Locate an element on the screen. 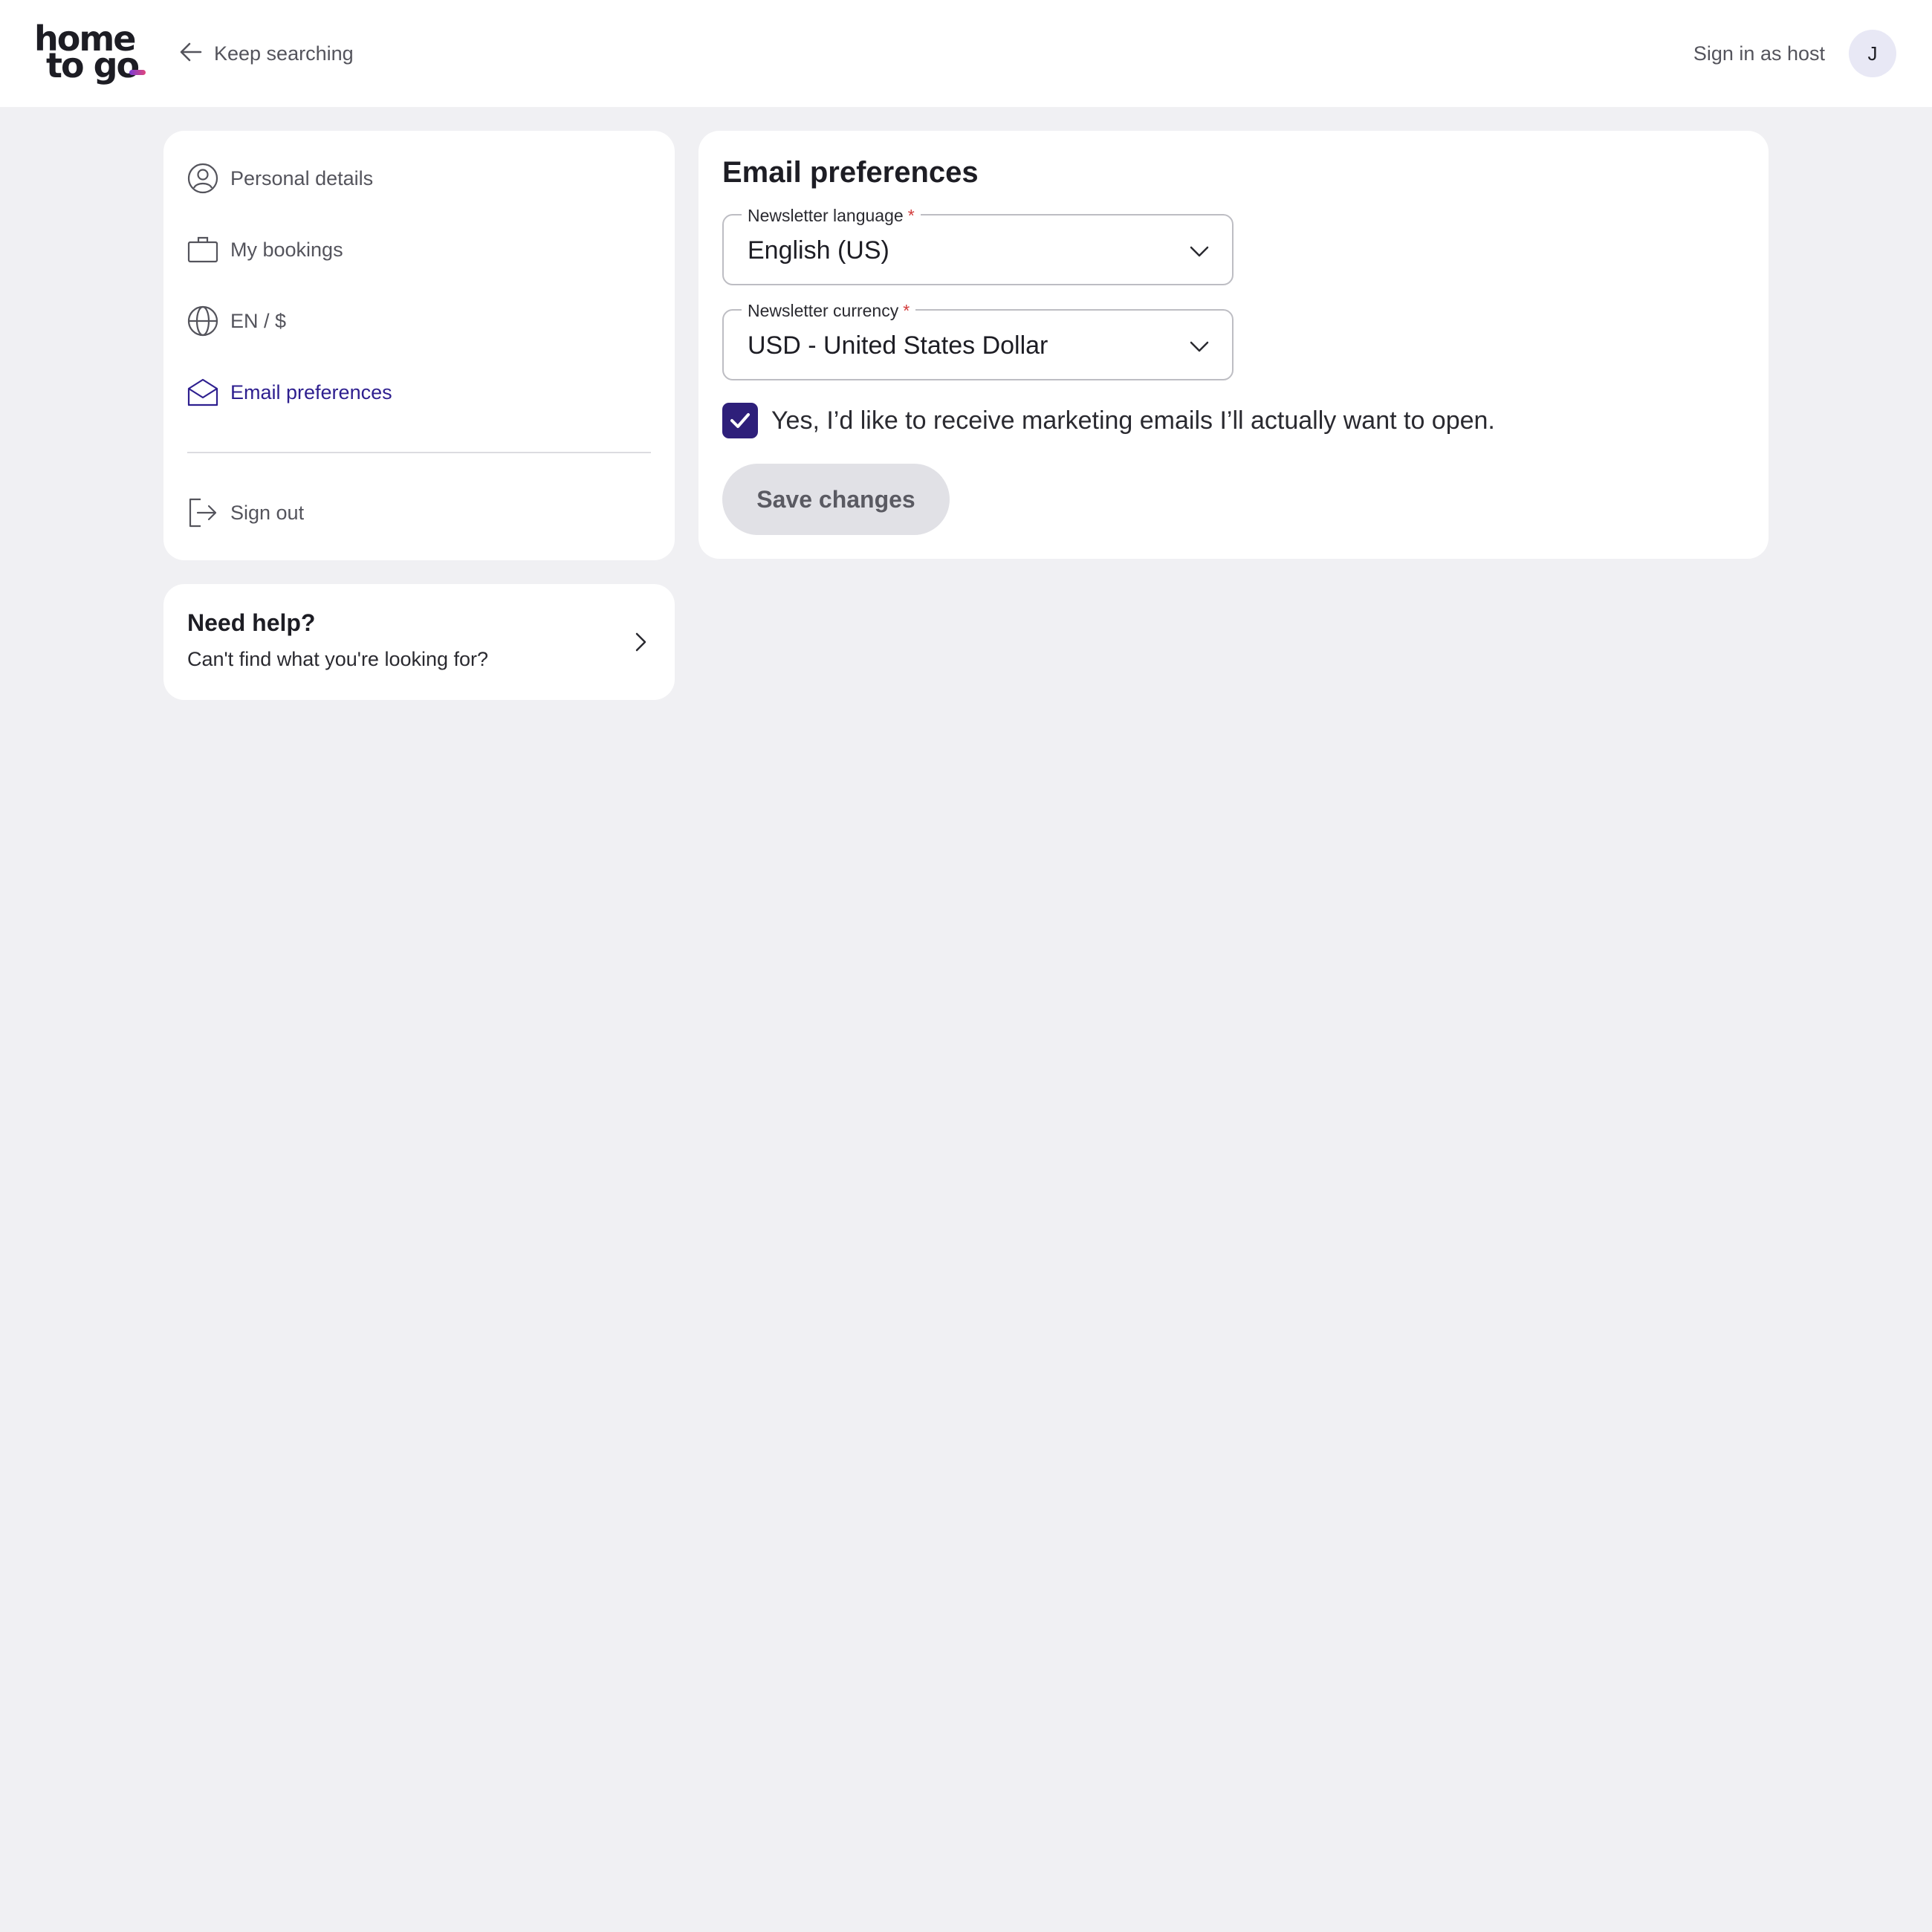 The width and height of the screenshot is (1932, 1932). selected-value: USD - United States Dollar is located at coordinates (898, 345).